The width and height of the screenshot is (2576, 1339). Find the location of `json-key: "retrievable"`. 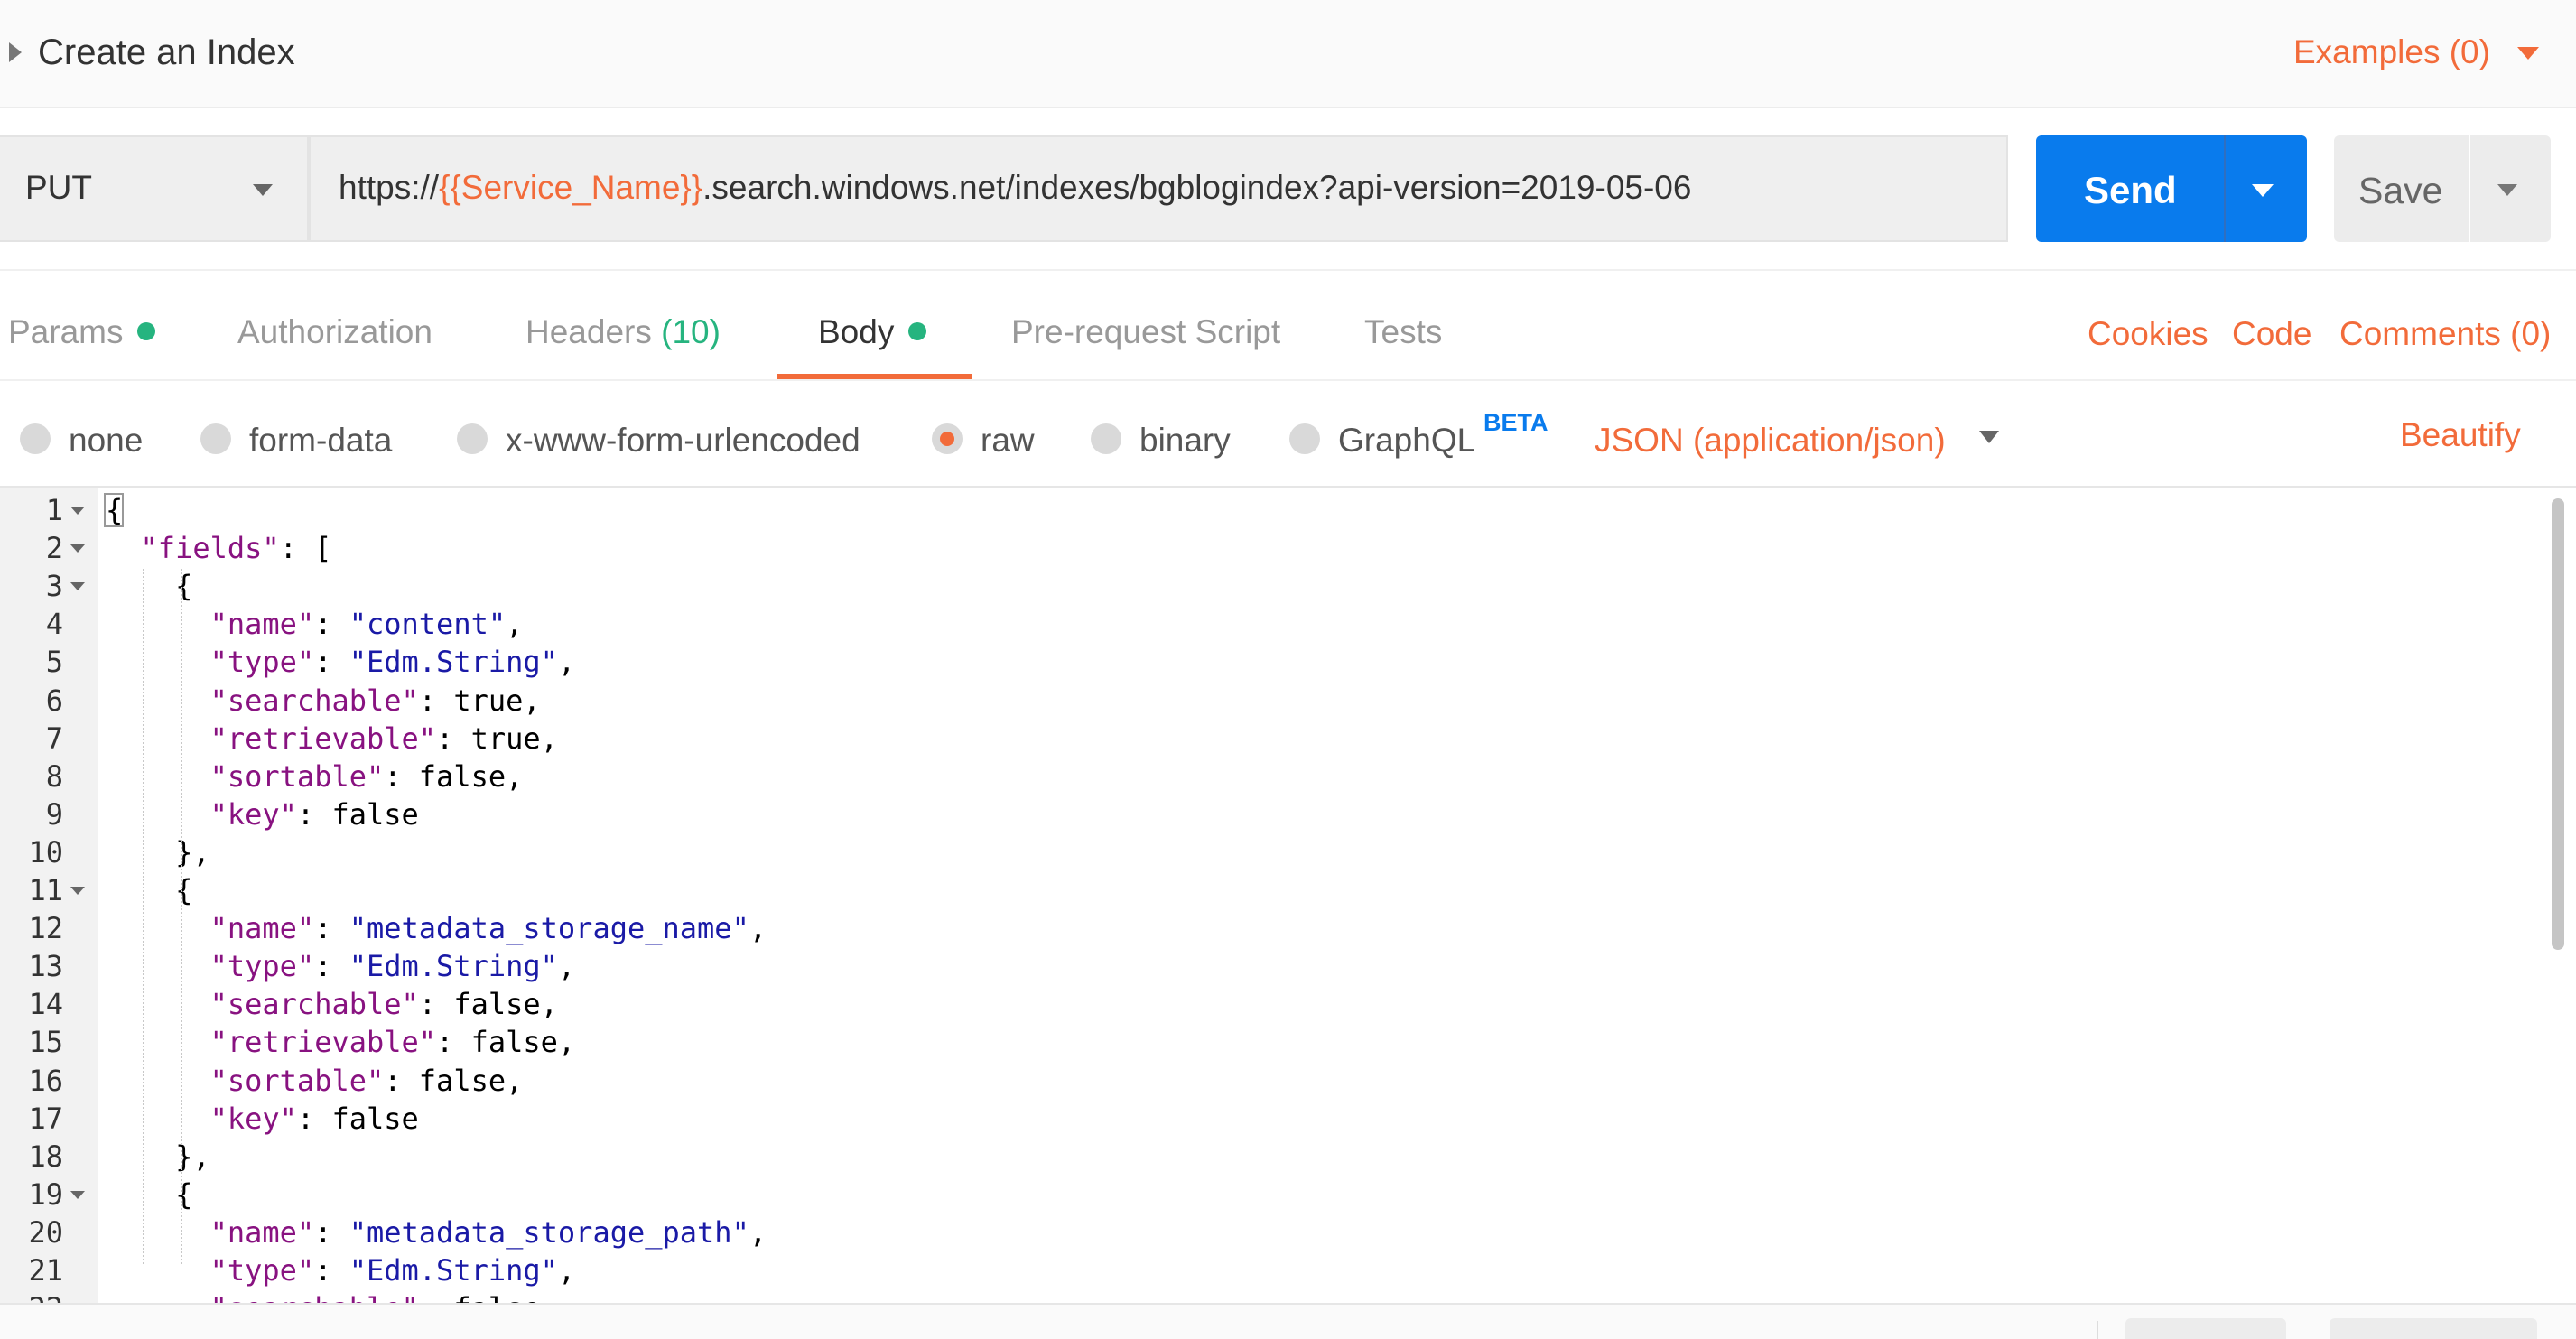

json-key: "retrievable" is located at coordinates (323, 738).